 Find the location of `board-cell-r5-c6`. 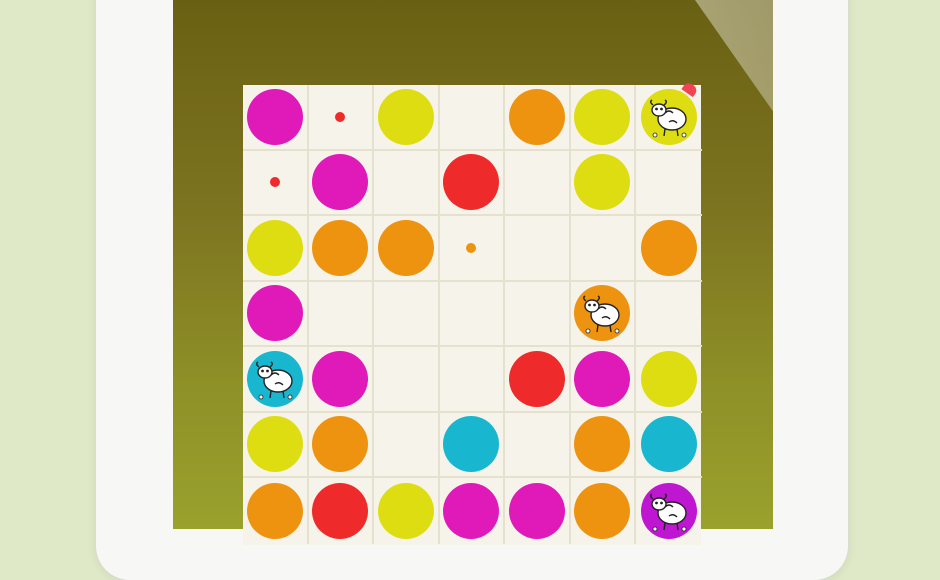

board-cell-r5-c6 is located at coordinates (669, 445).